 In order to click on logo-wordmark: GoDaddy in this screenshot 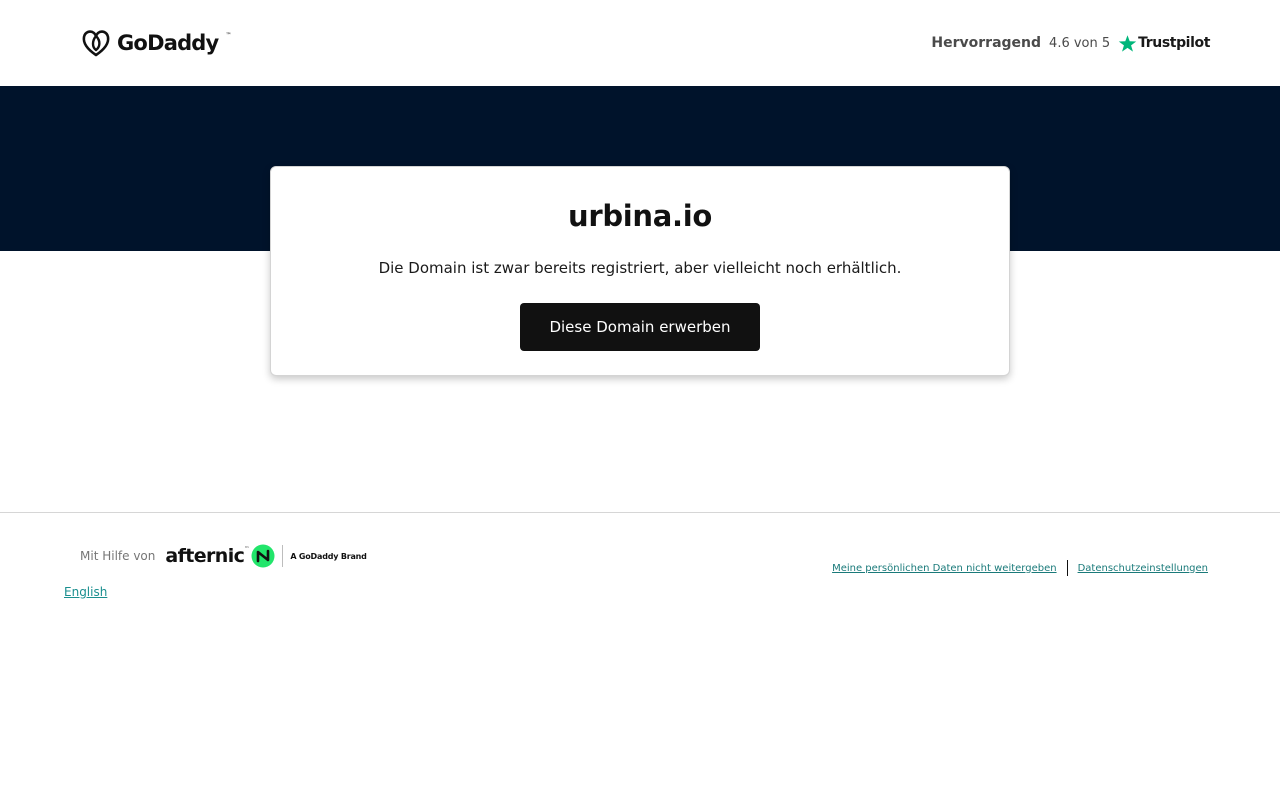, I will do `click(168, 43)`.